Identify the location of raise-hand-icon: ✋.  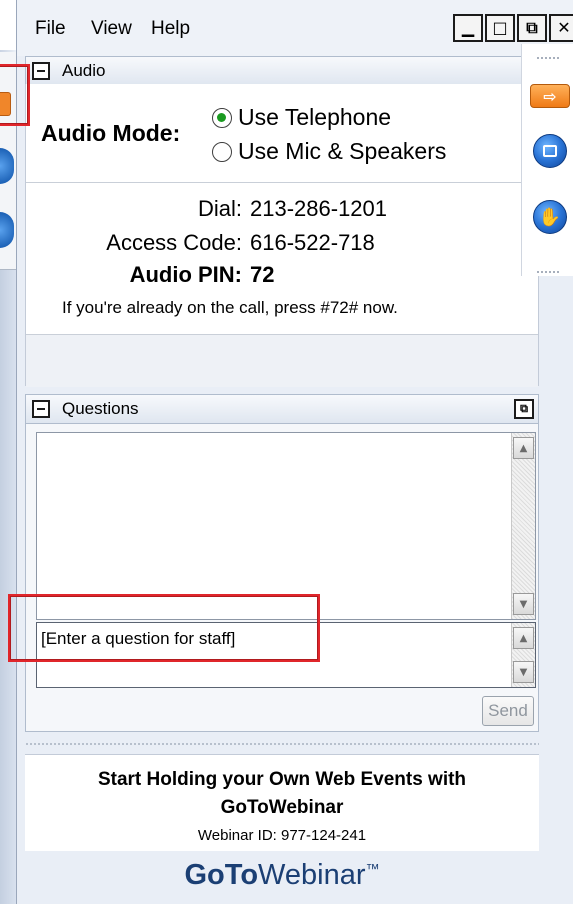
(550, 217).